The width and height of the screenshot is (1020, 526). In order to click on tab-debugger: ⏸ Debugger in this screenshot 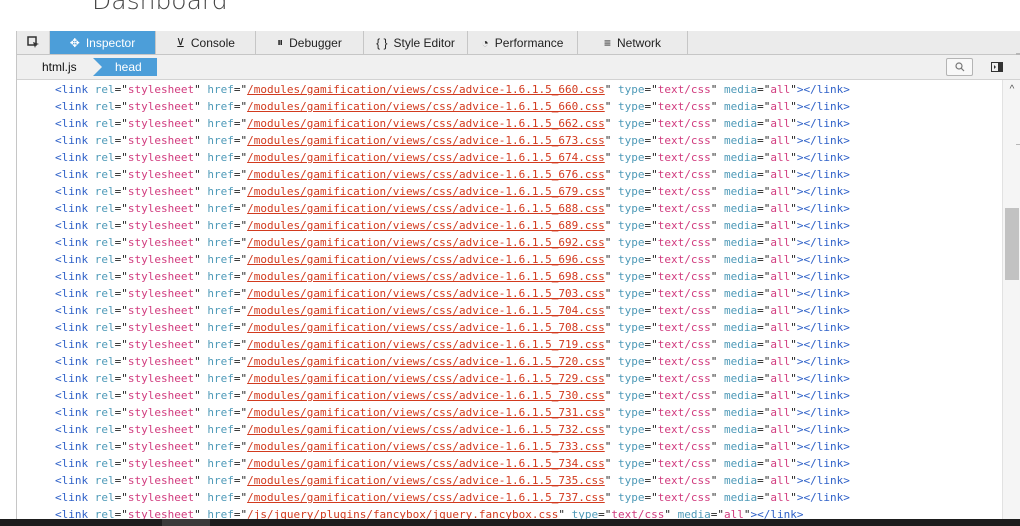, I will do `click(310, 42)`.